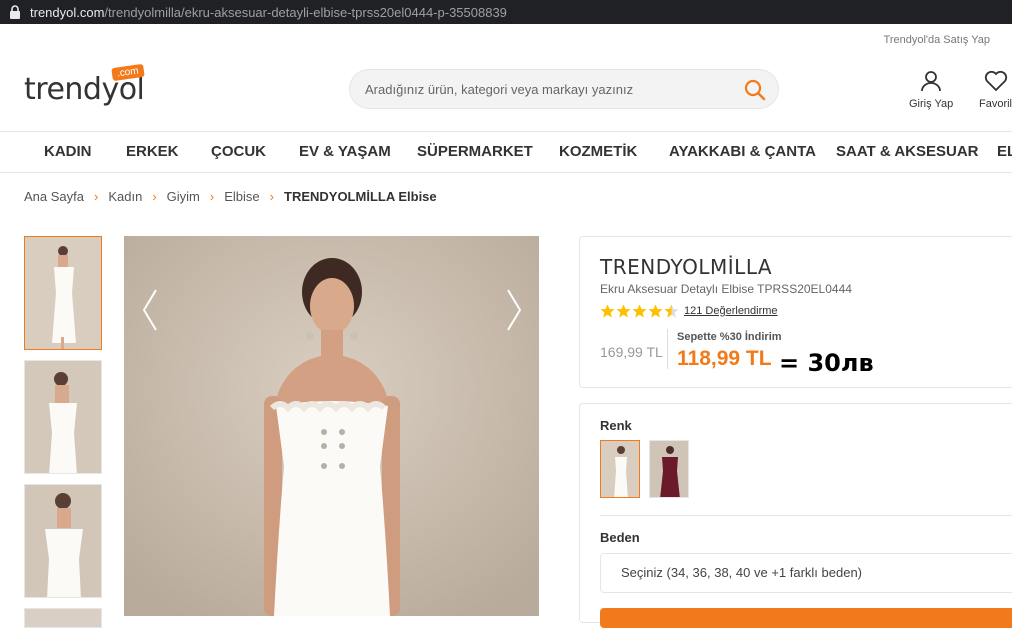 The height and width of the screenshot is (628, 1012). I want to click on rating-stars, so click(640, 311).